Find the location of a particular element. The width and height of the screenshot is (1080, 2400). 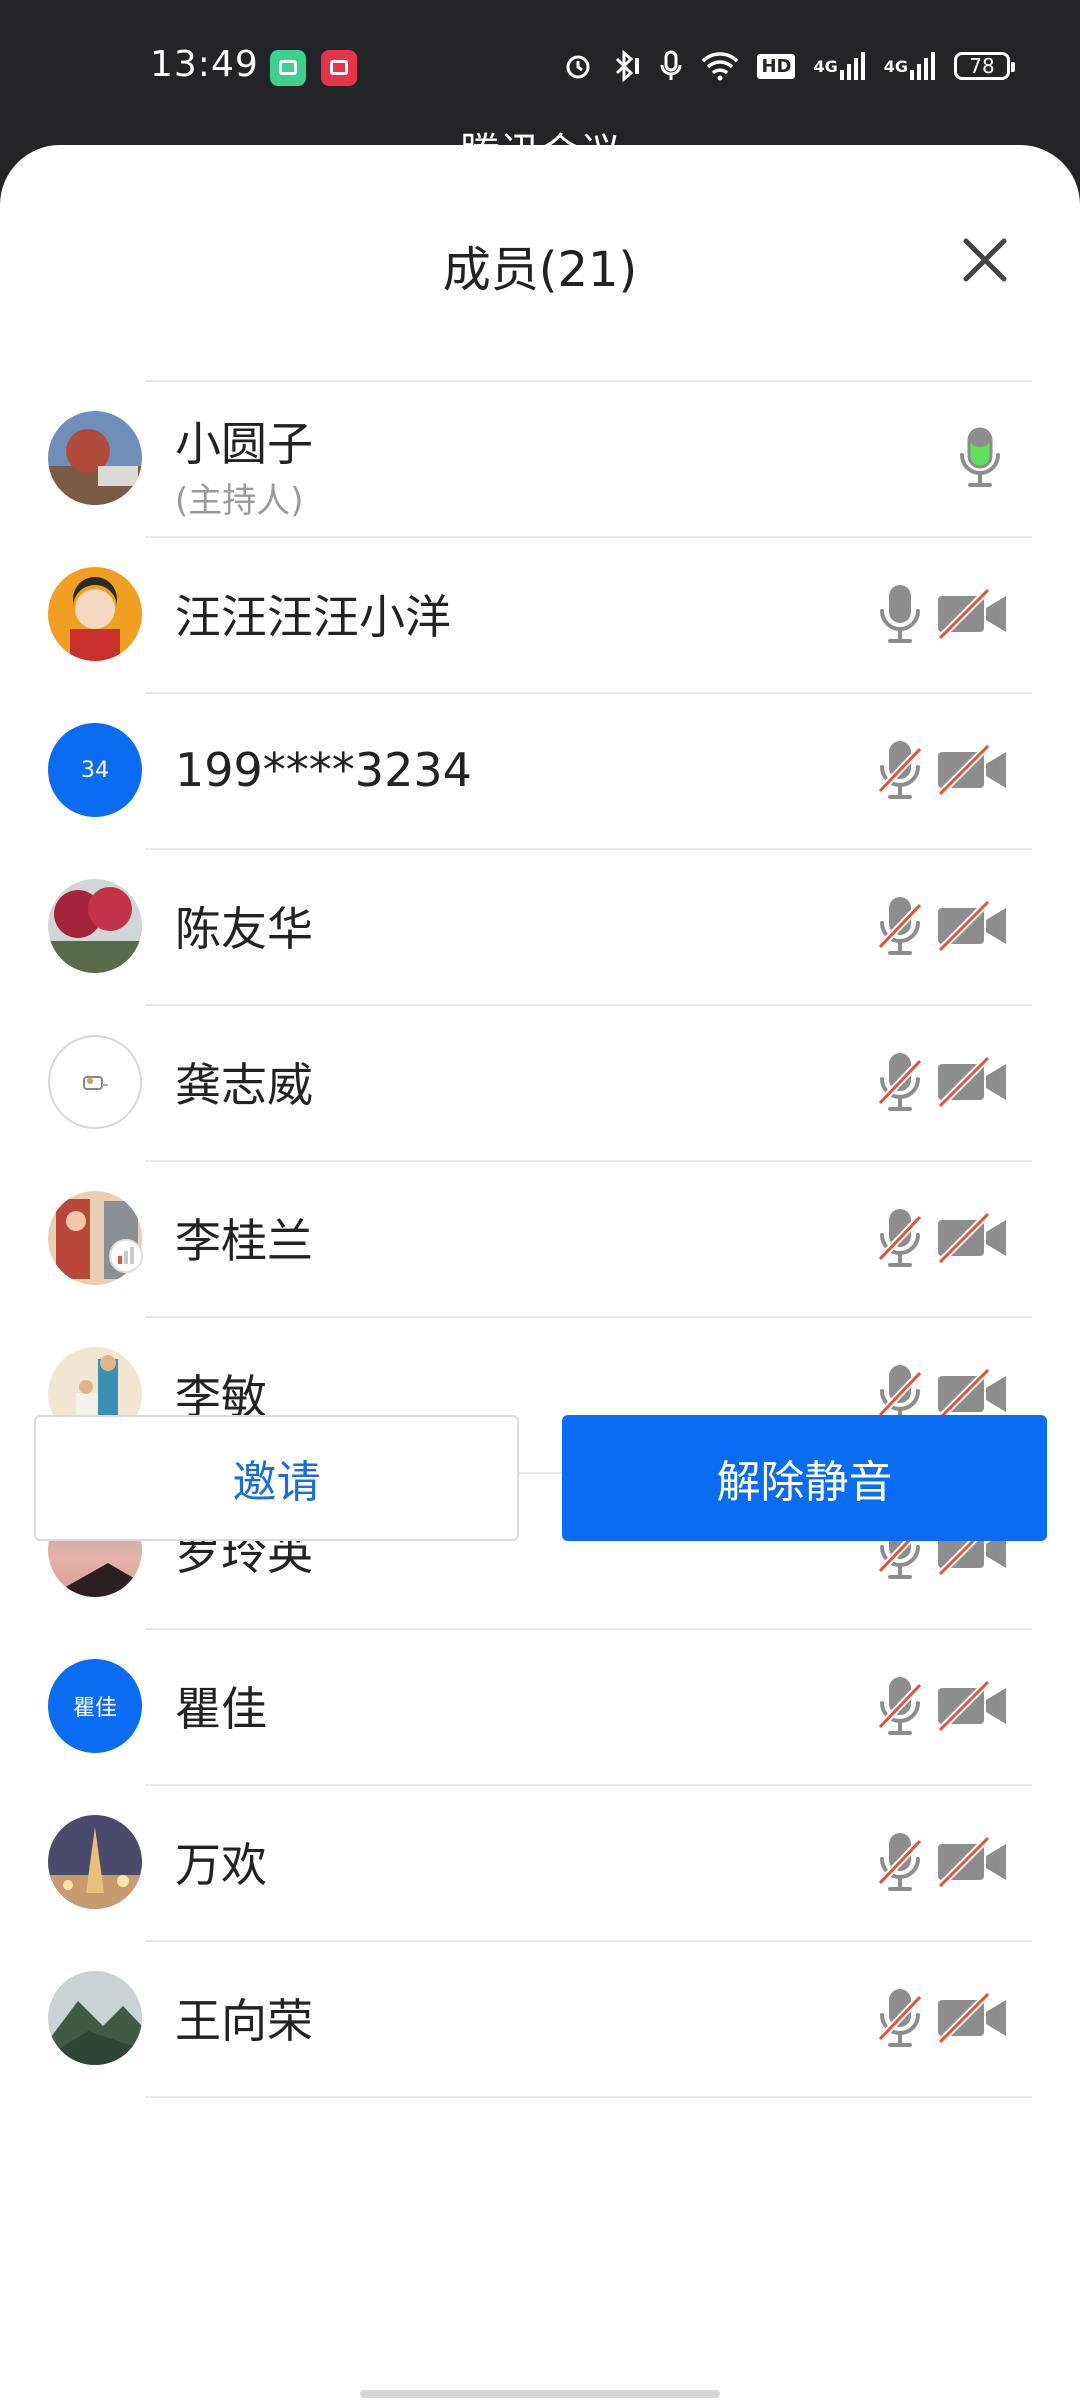

close-button is located at coordinates (985, 260).